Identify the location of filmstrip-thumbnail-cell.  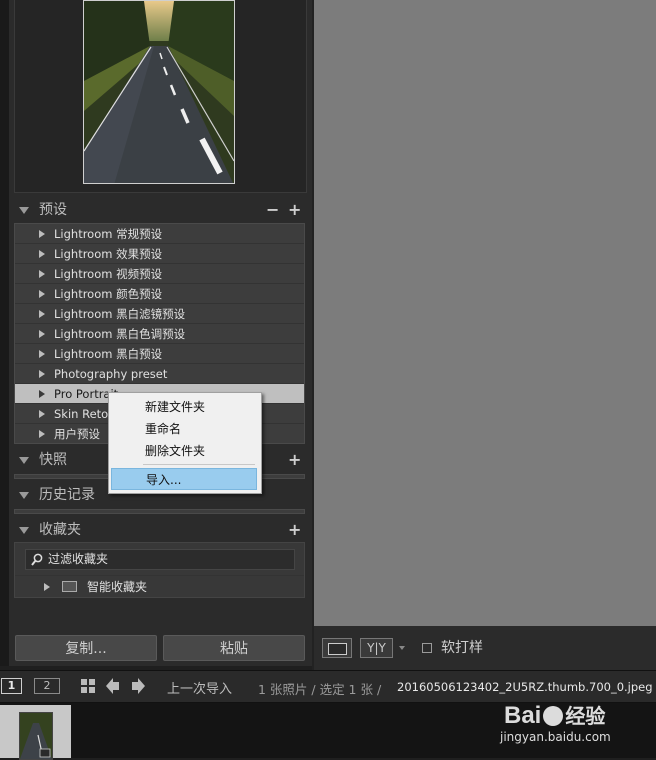
(35, 732).